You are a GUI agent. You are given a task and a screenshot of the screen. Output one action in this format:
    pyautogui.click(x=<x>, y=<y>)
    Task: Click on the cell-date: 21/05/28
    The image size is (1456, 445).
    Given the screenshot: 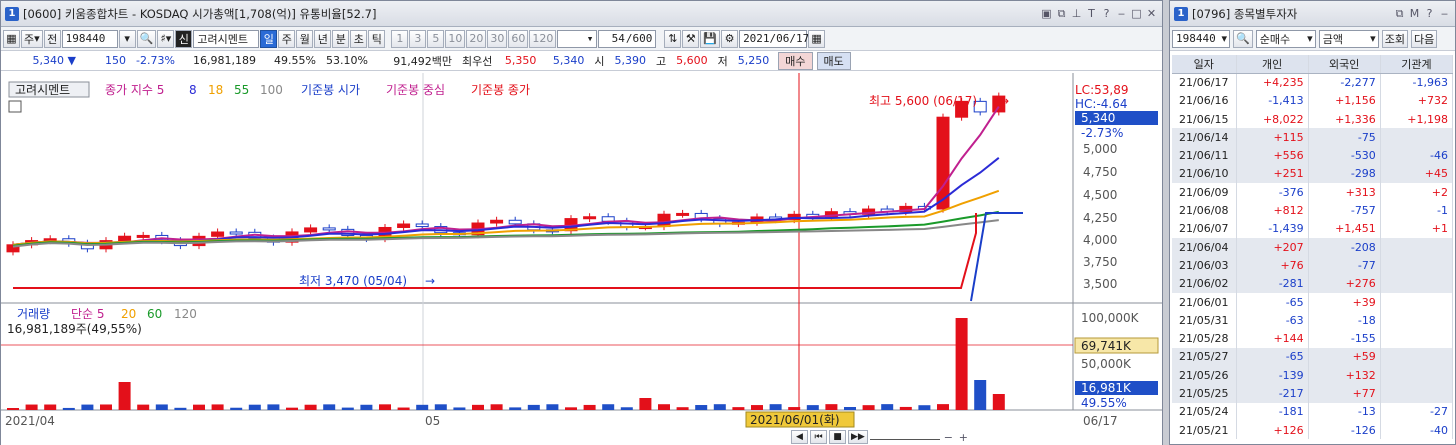 What is the action you would take?
    pyautogui.click(x=1204, y=338)
    